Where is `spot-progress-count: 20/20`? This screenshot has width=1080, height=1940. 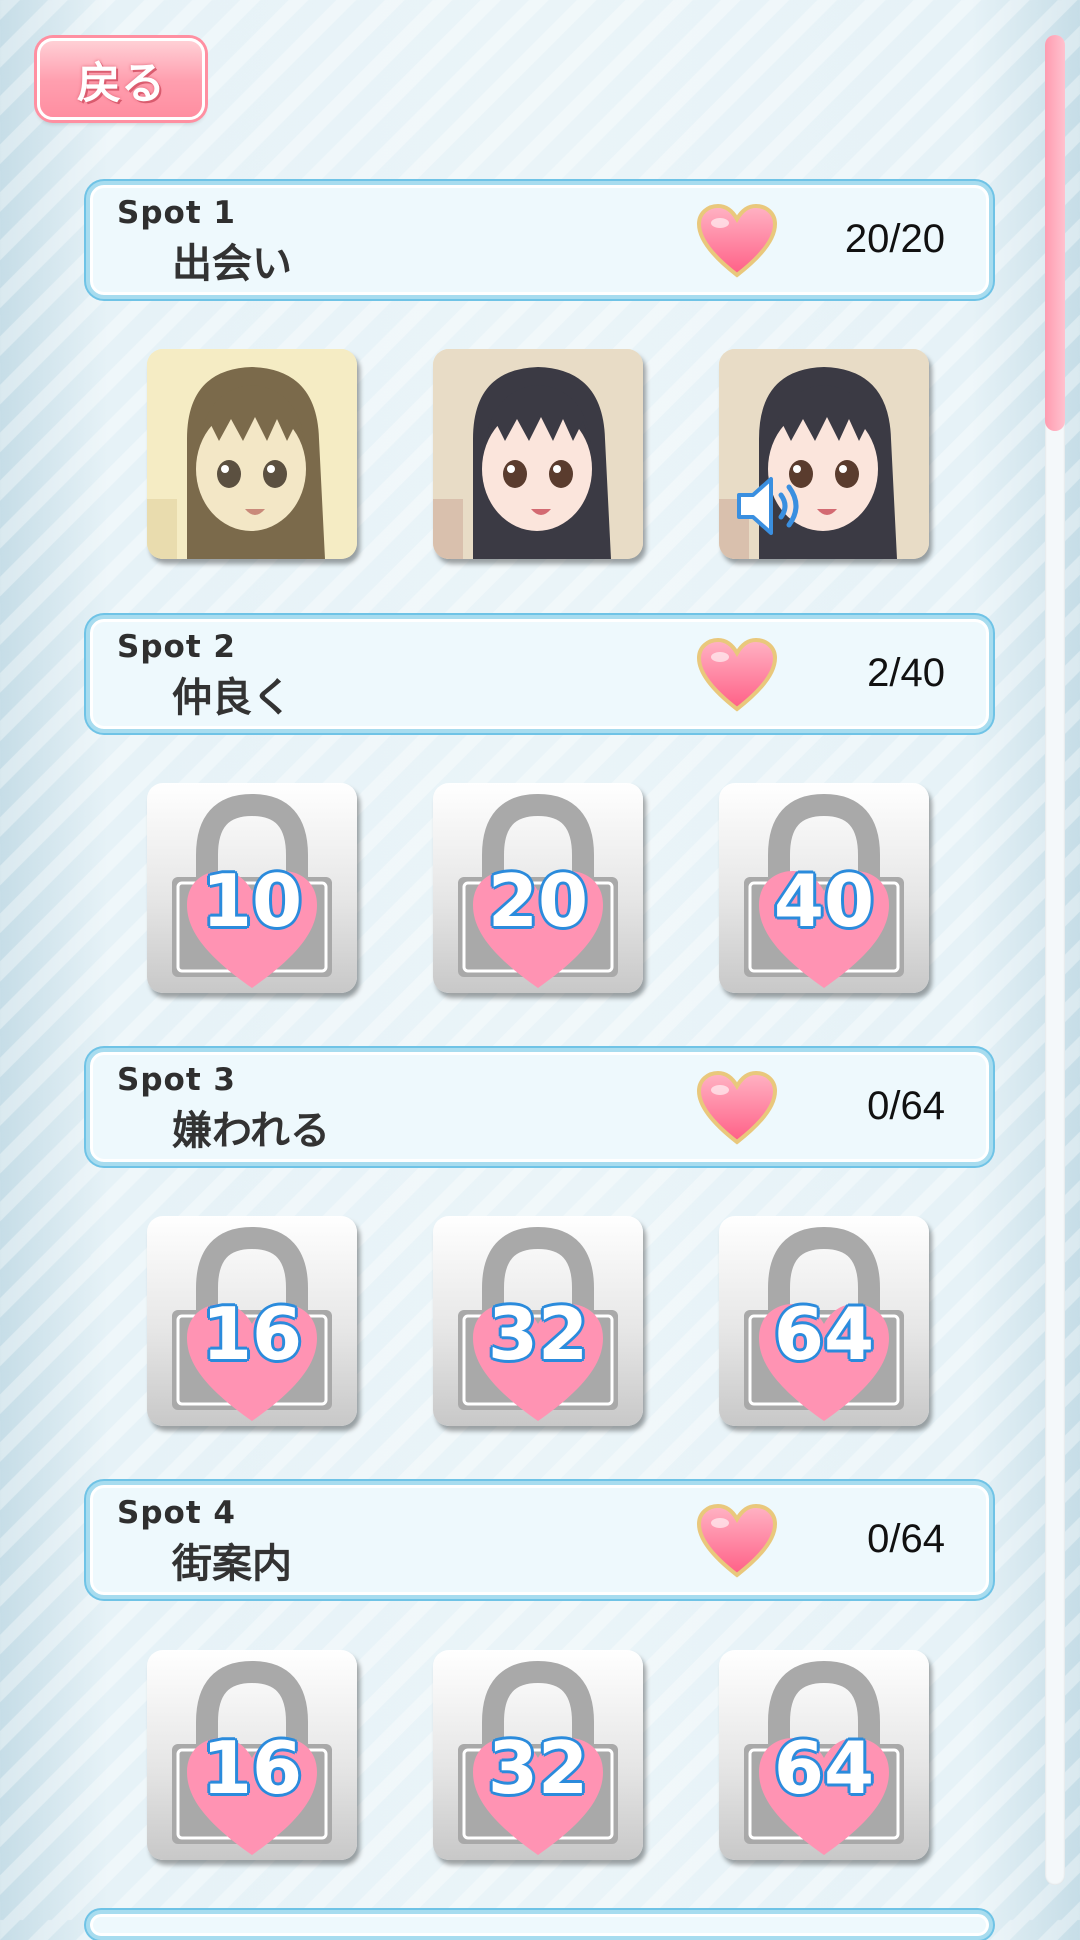
spot-progress-count: 20/20 is located at coordinates (894, 239).